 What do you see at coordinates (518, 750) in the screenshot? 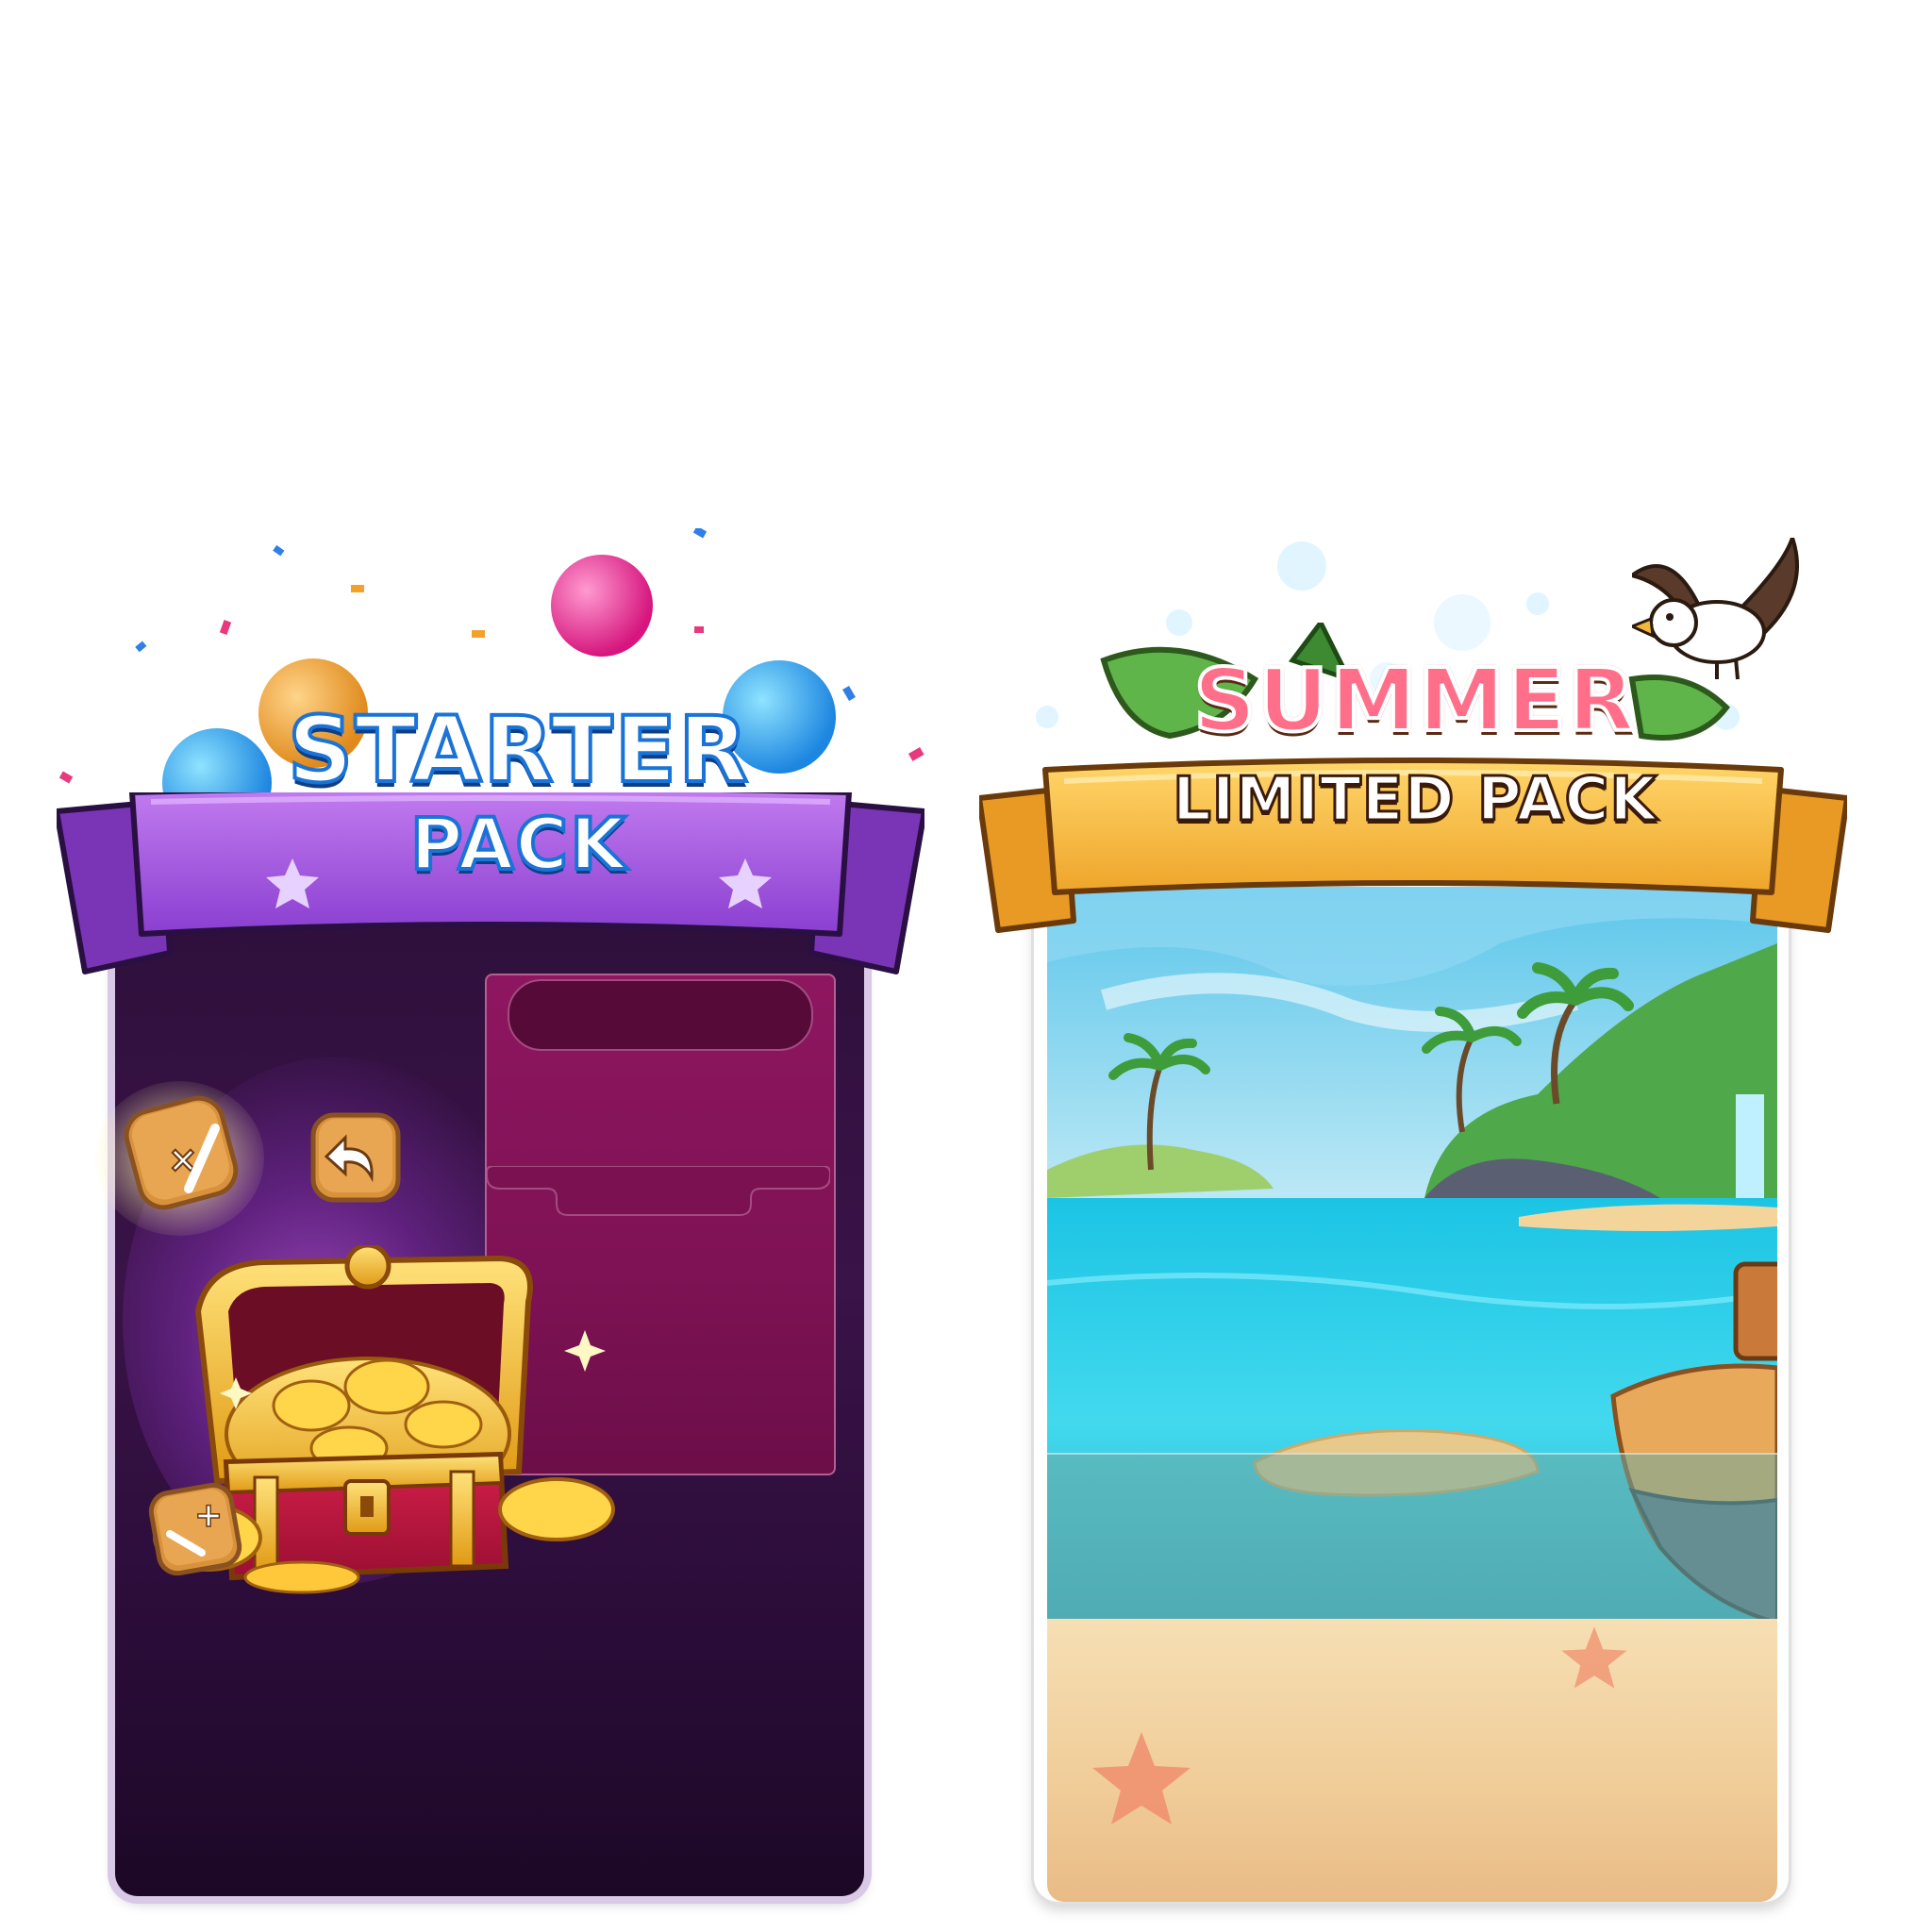
I see `starter-title-line1: STARTER` at bounding box center [518, 750].